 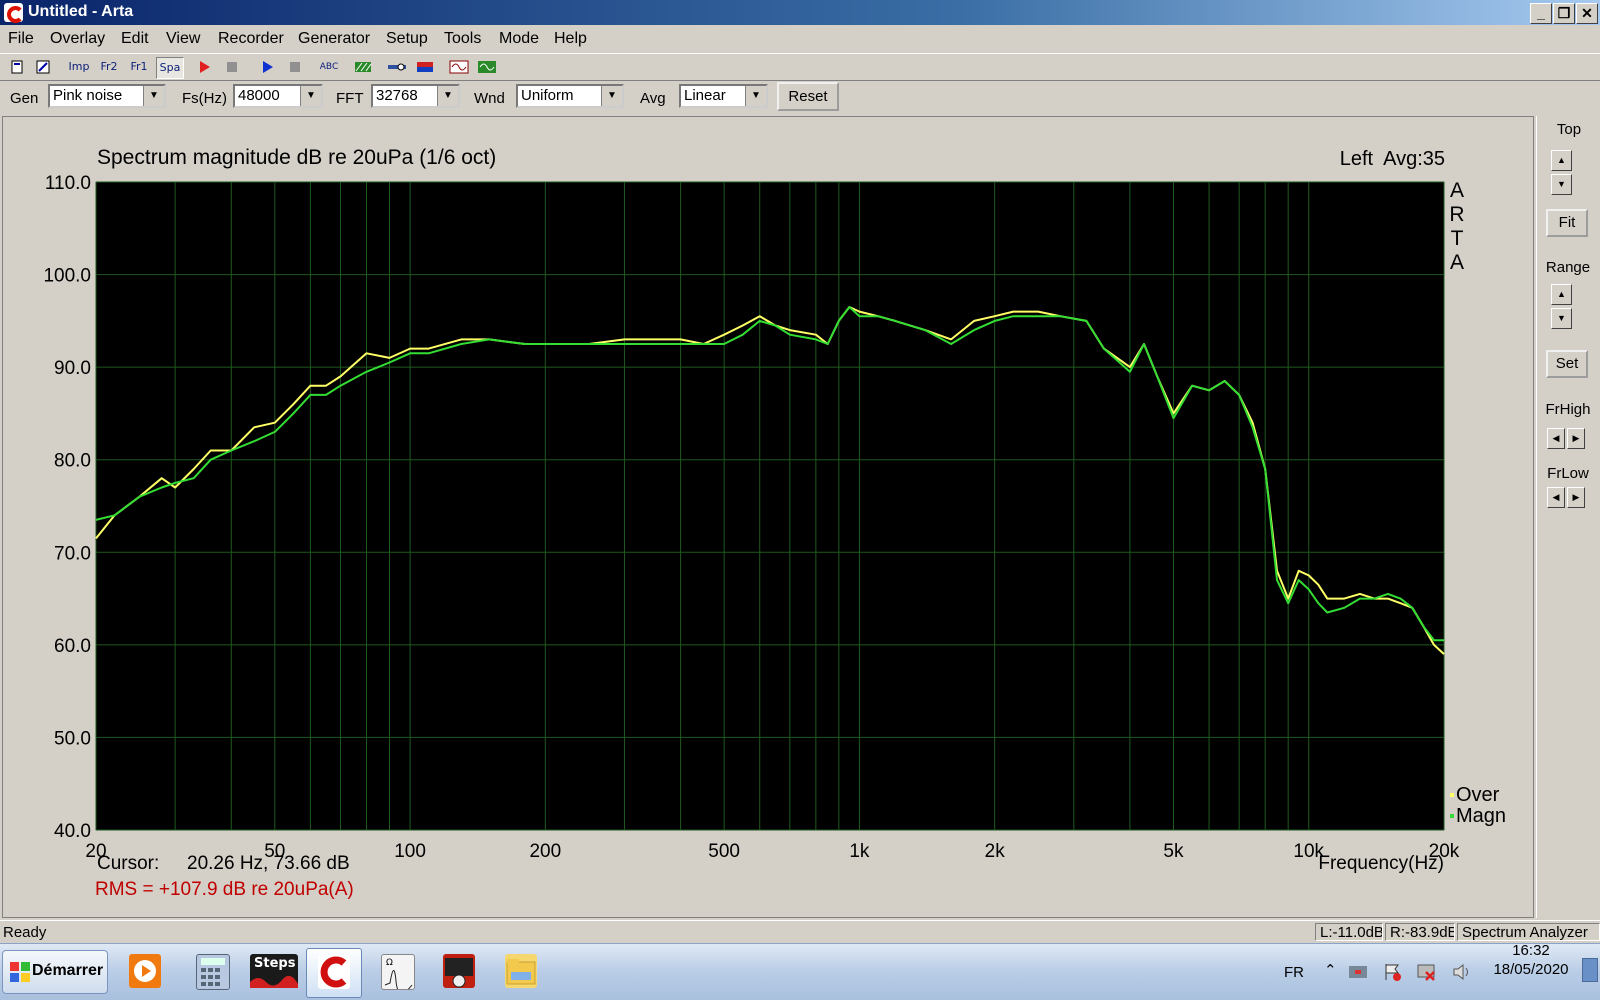 What do you see at coordinates (334, 39) in the screenshot?
I see `menu-generator: Generator` at bounding box center [334, 39].